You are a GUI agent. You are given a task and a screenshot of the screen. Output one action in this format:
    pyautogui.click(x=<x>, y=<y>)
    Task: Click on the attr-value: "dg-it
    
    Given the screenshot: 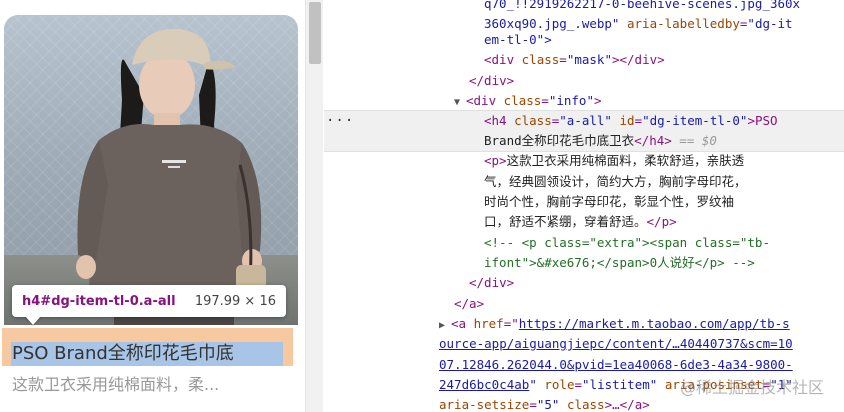 What is the action you would take?
    pyautogui.click(x=770, y=23)
    